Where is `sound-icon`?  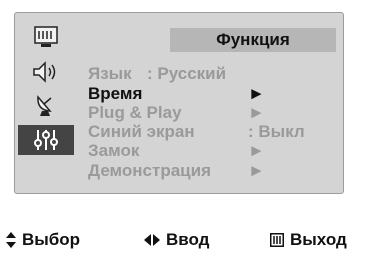
sound-icon is located at coordinates (44, 72).